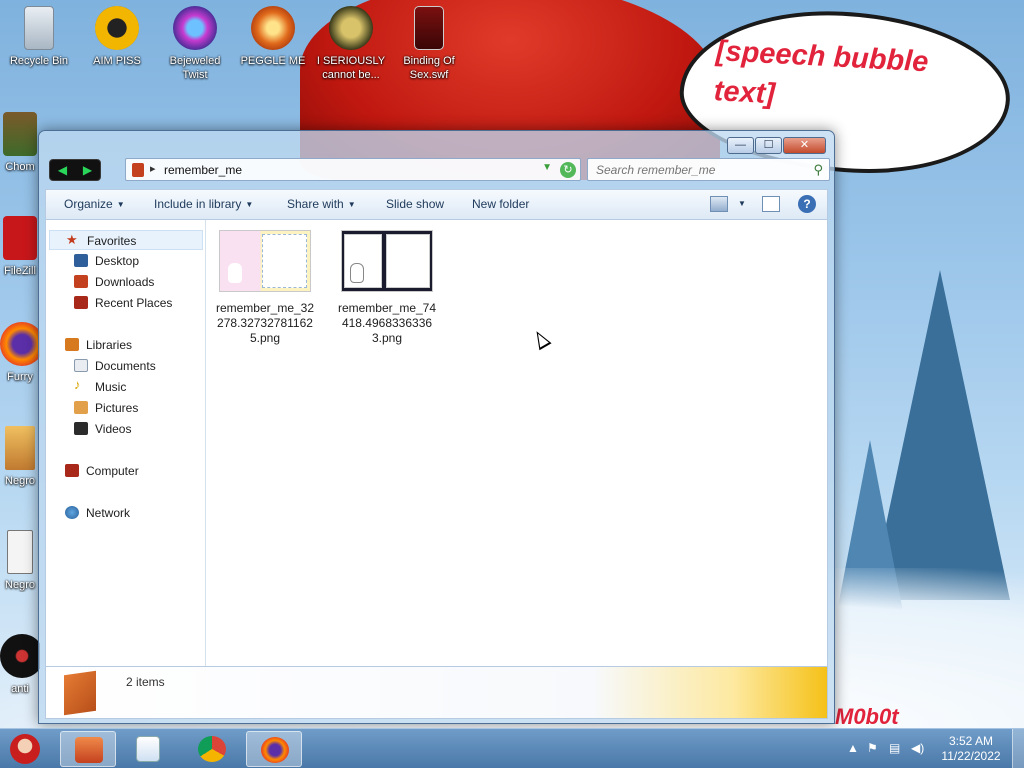 Image resolution: width=1024 pixels, height=768 pixels. I want to click on santa-start-icon, so click(25, 749).